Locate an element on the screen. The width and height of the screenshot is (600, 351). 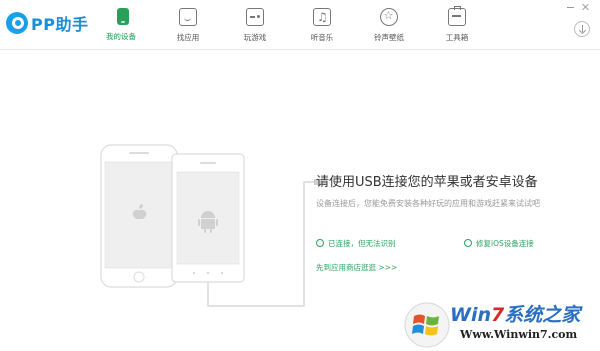
minimize-icon is located at coordinates (571, 7).